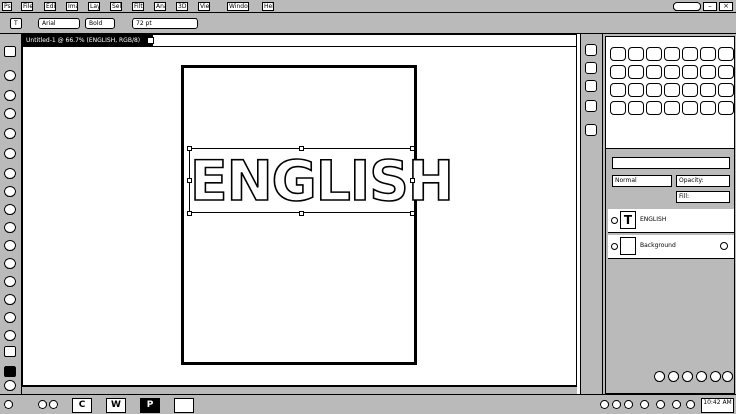  I want to click on fill-field: Fill:, so click(703, 197).